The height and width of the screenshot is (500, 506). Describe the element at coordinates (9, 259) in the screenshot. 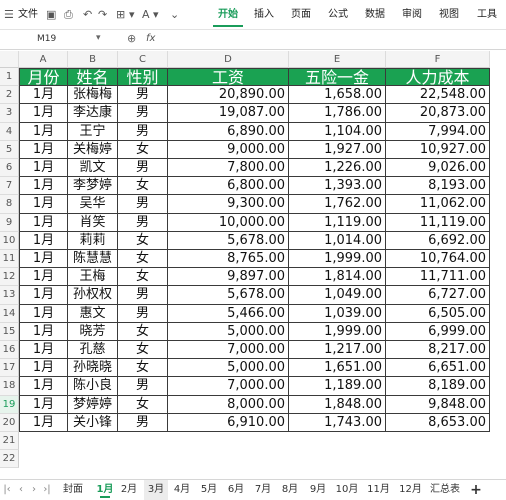

I see `row-header: 11` at that location.